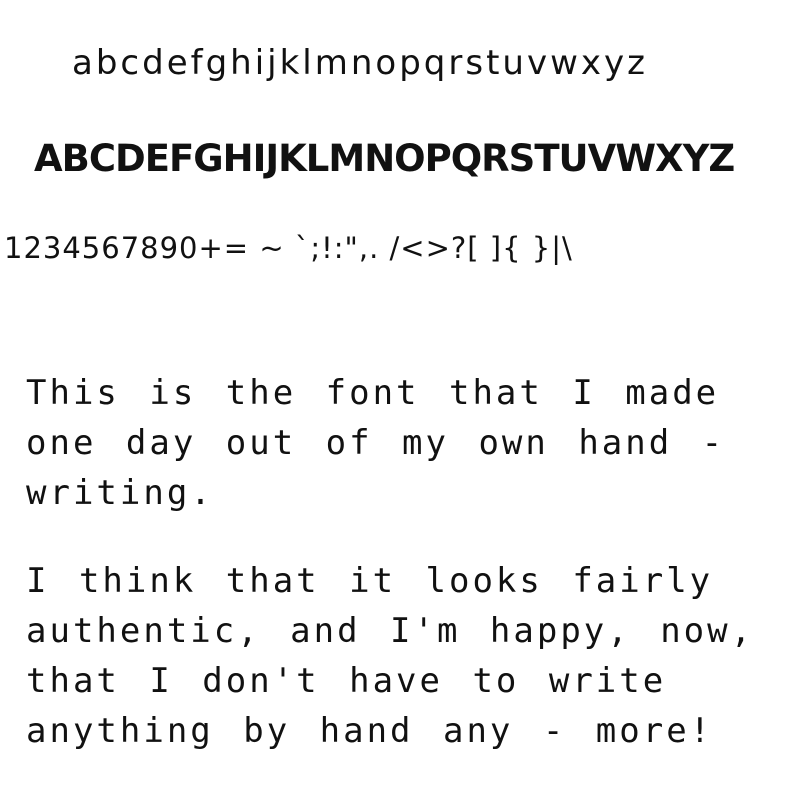 Image resolution: width=800 pixels, height=800 pixels. What do you see at coordinates (384, 158) in the screenshot?
I see `uppercase-alphabet: ABCDEFGHIJKLMNOPQRSTUVWXYZ` at bounding box center [384, 158].